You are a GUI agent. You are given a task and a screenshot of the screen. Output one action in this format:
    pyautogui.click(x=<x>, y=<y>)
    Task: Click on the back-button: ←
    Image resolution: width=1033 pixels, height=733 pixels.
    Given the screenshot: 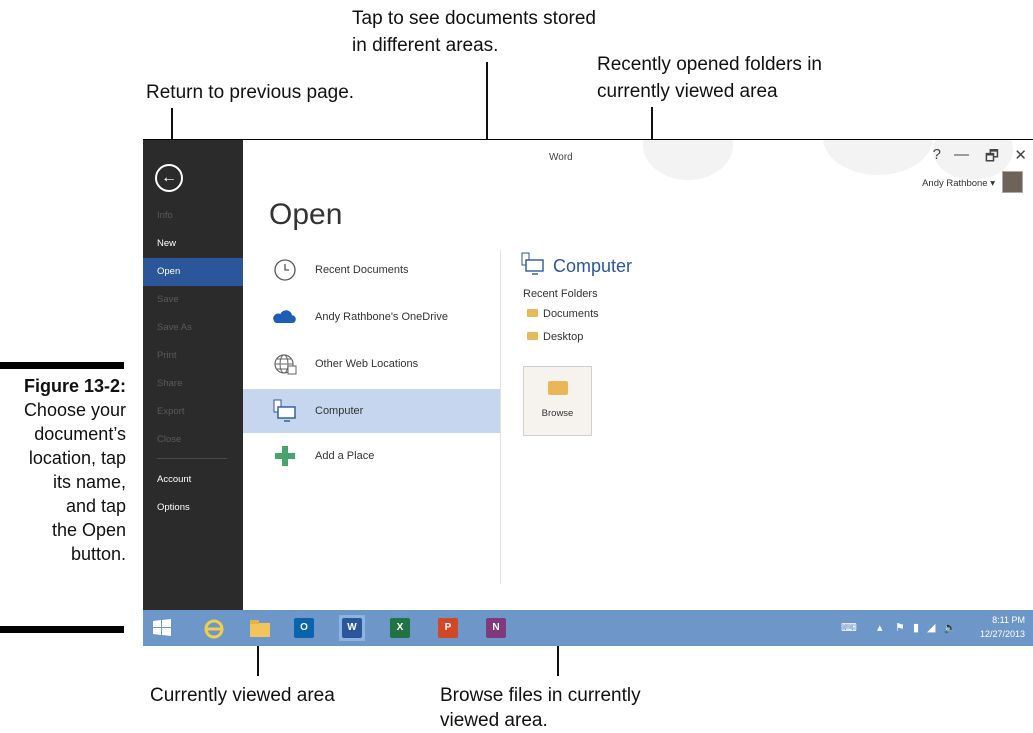 What is the action you would take?
    pyautogui.click(x=169, y=178)
    